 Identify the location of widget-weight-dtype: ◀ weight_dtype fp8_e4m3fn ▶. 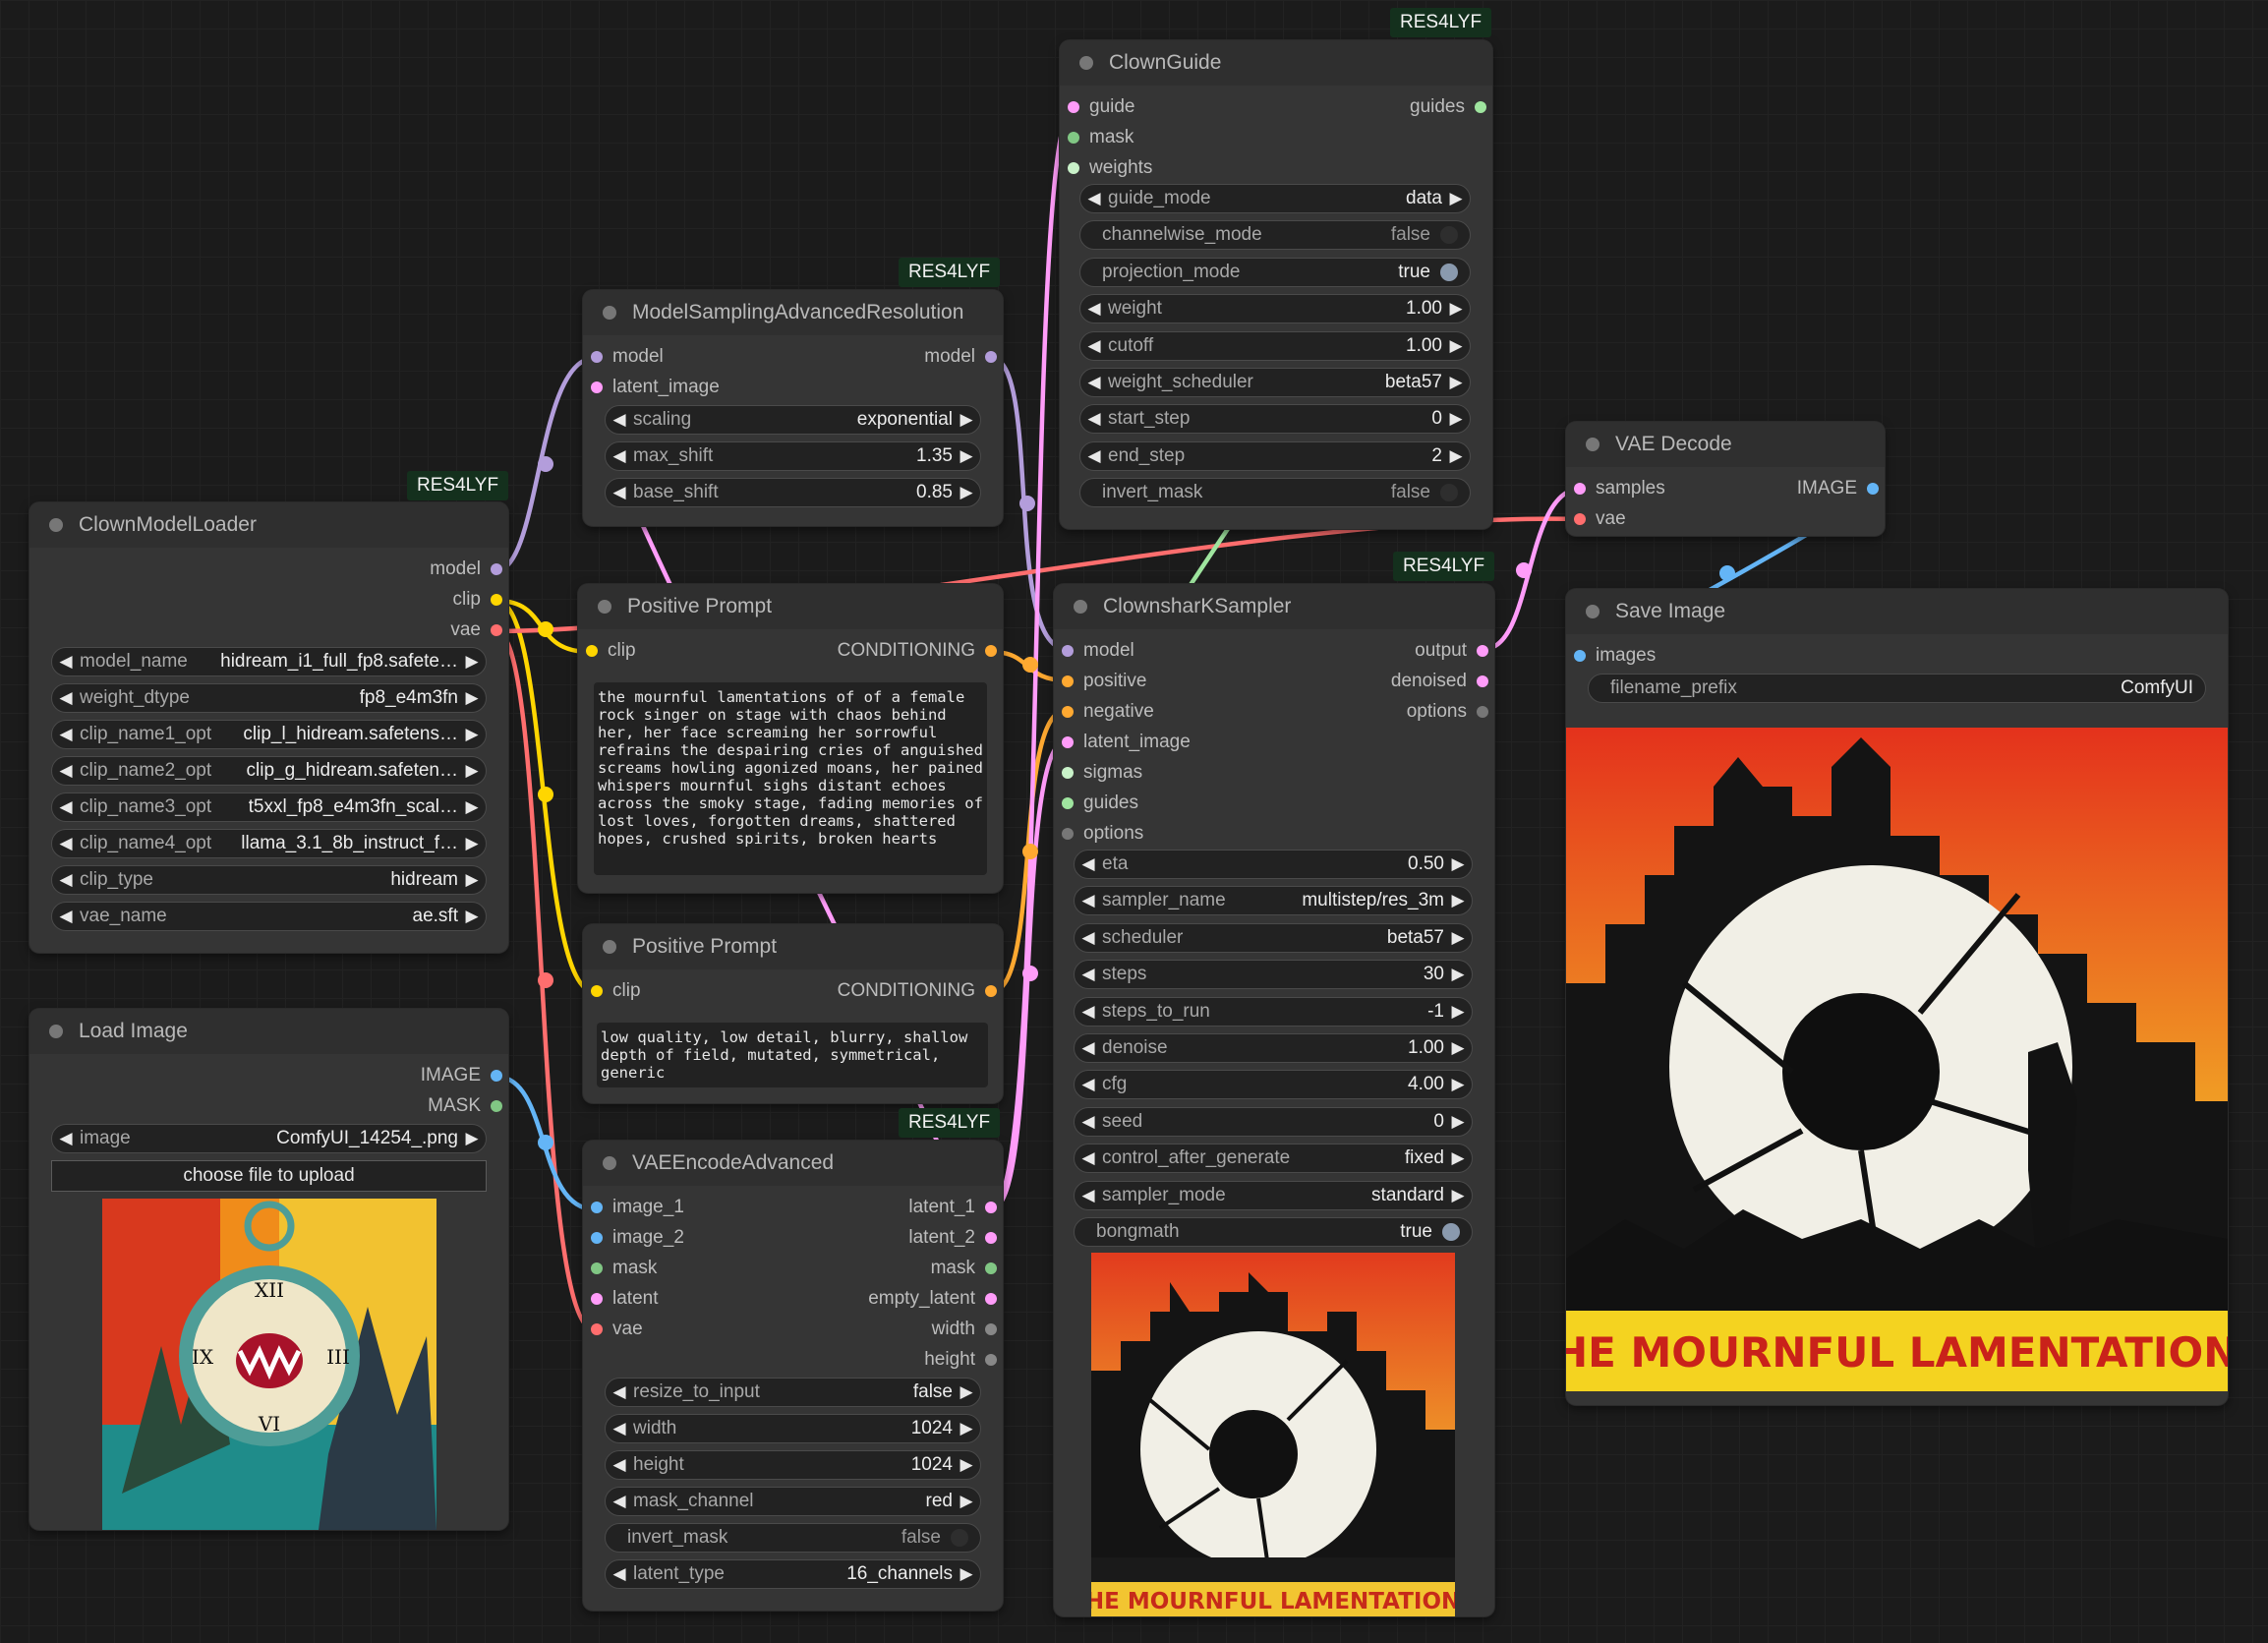
(269, 698).